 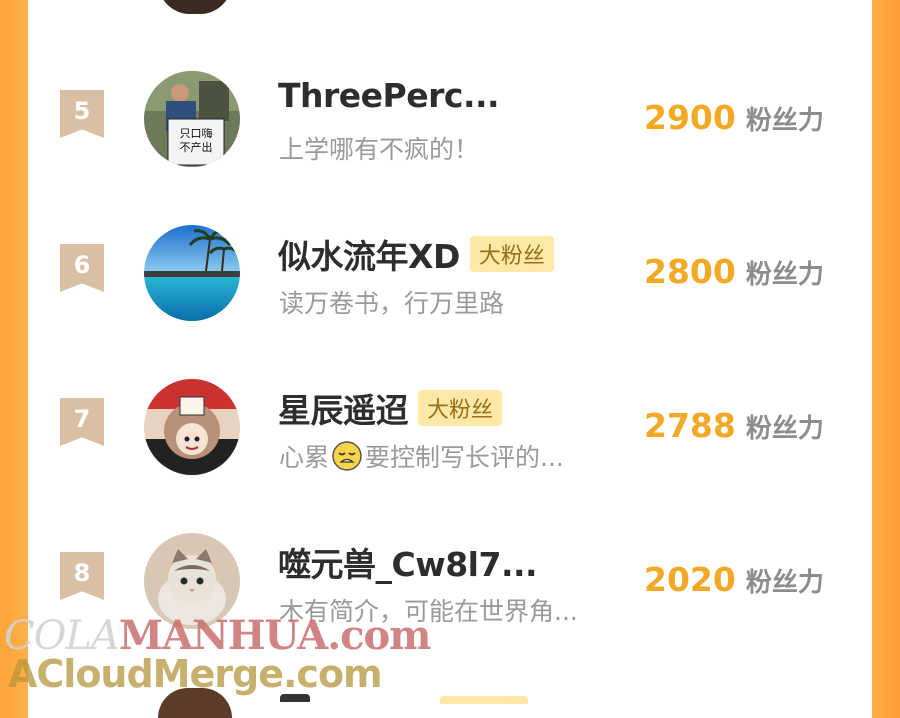 I want to click on anime-character-avatar, so click(x=192, y=427).